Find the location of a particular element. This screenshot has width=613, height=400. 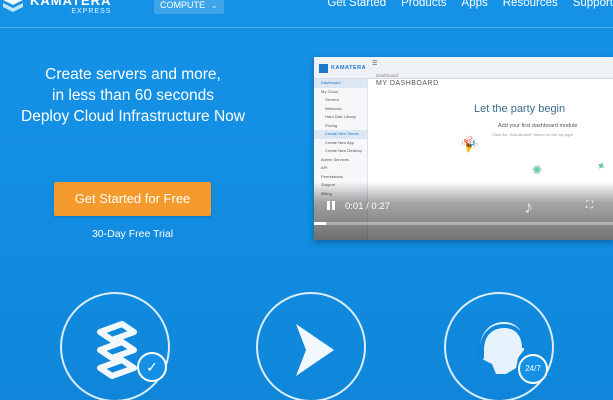

video-sidebar-item: My Cloud is located at coordinates (329, 91).